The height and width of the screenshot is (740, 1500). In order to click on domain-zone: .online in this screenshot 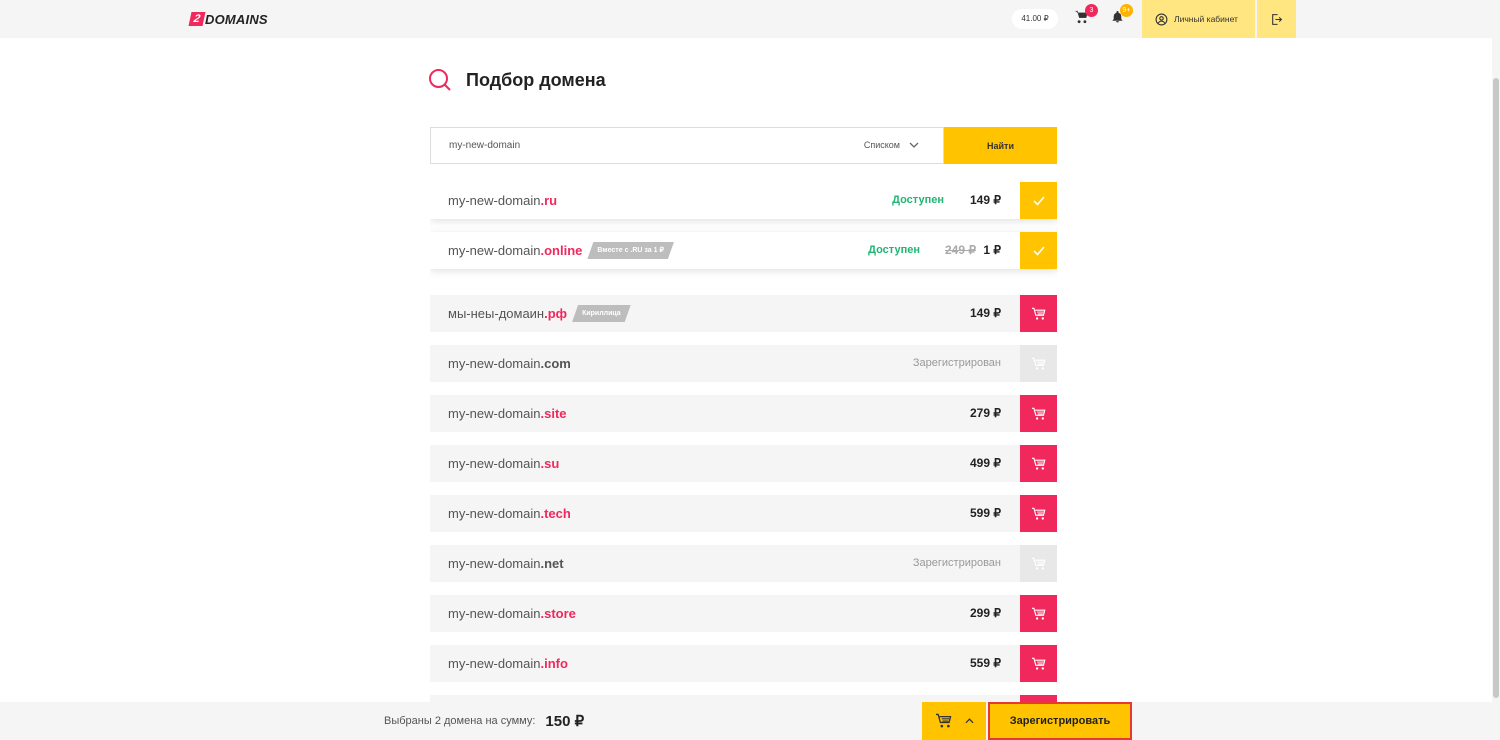, I will do `click(561, 250)`.